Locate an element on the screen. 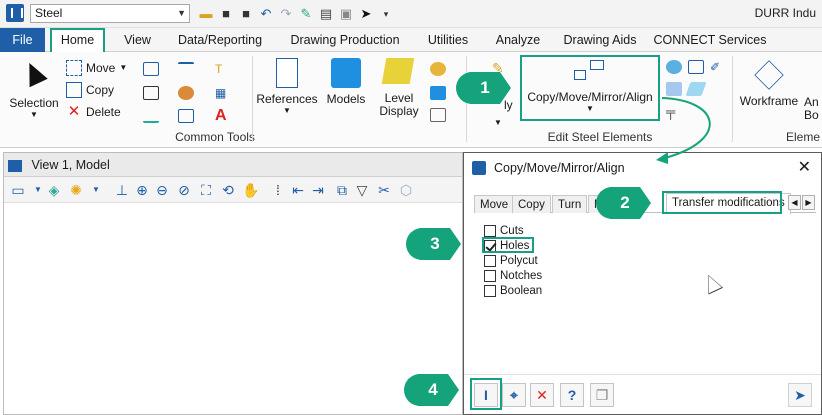  save-settings-icon: ■ is located at coordinates (246, 14).